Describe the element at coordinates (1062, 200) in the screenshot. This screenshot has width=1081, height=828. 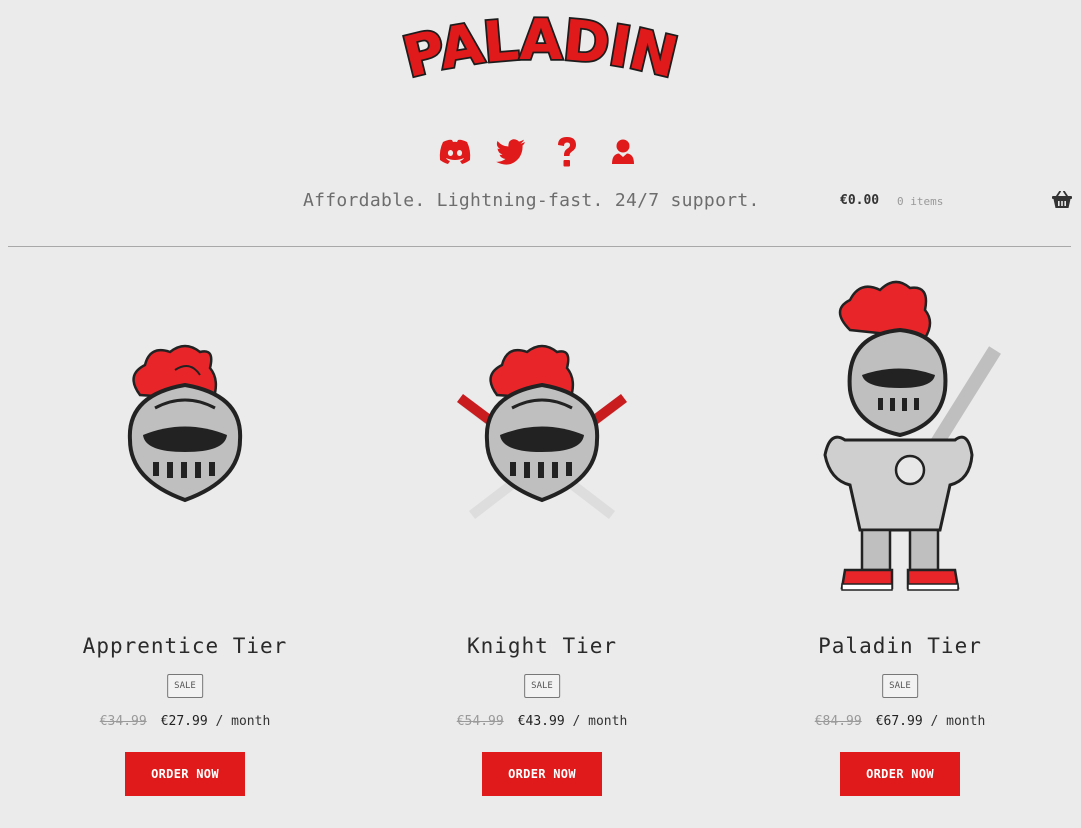
I see `basket-icon` at that location.